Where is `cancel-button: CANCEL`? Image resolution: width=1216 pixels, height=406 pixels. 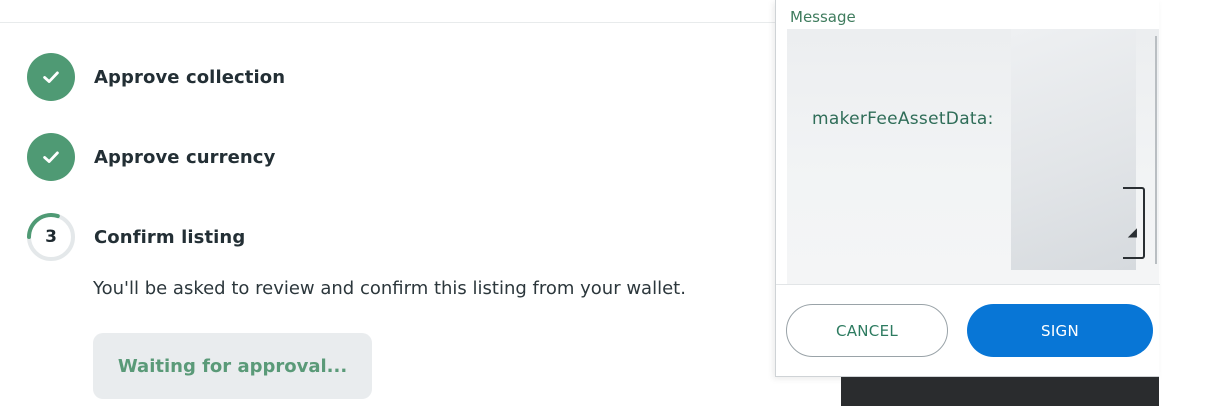 cancel-button: CANCEL is located at coordinates (867, 330).